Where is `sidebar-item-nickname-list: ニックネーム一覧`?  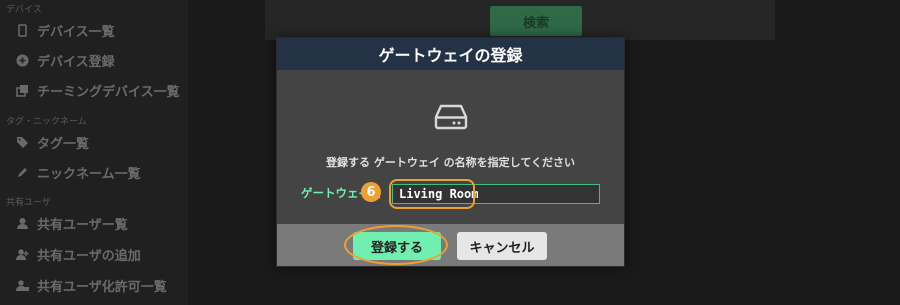 sidebar-item-nickname-list: ニックネーム一覧 is located at coordinates (78, 172).